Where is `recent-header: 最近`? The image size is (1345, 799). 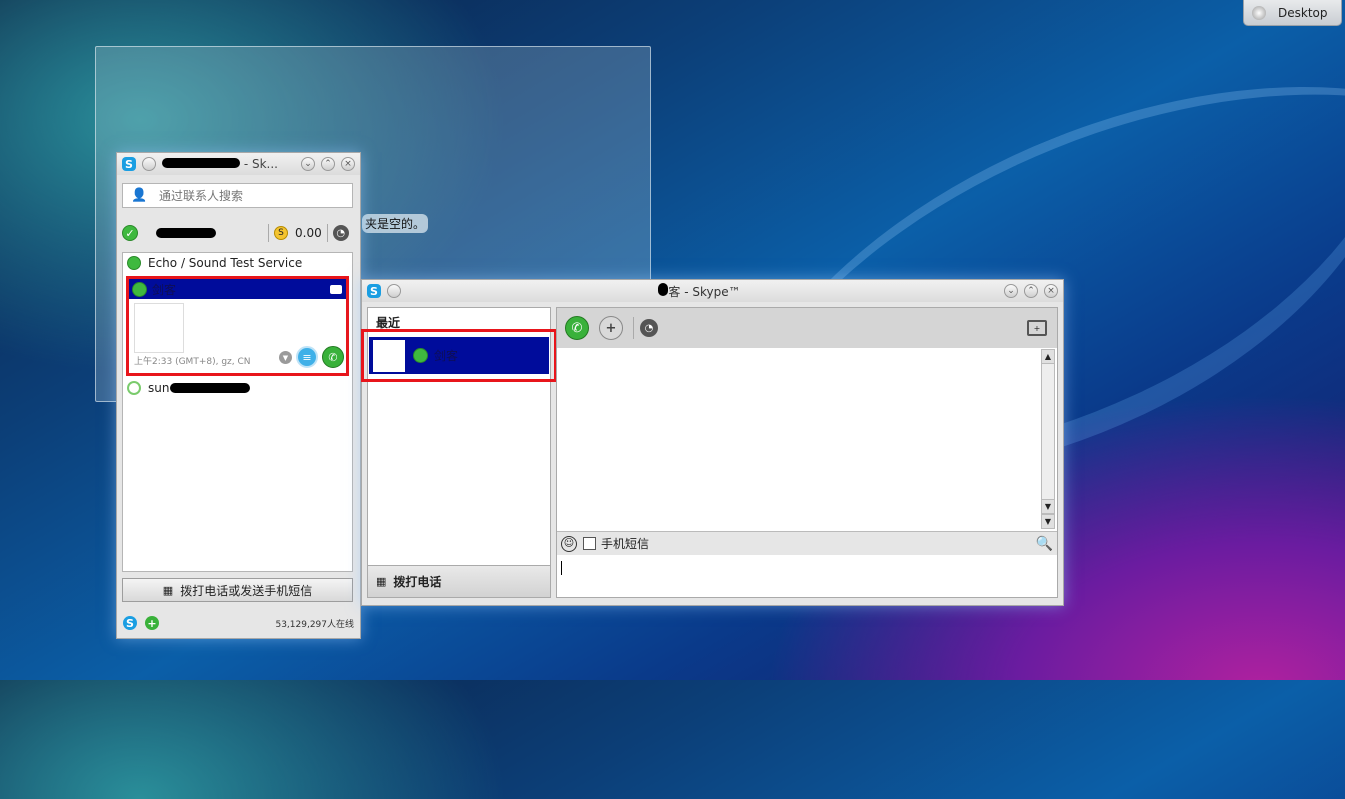
recent-header: 最近 is located at coordinates (388, 323).